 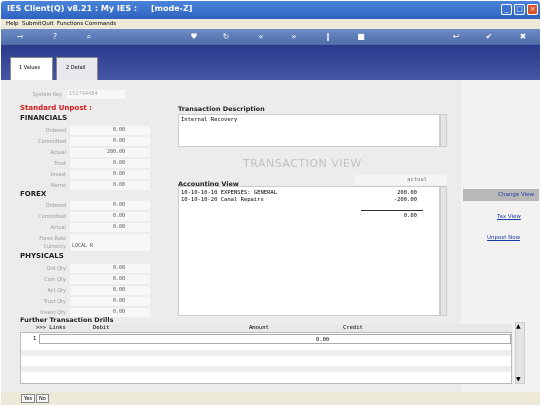 What do you see at coordinates (55, 280) in the screenshot?
I see `phy-com-label: Com Qty` at bounding box center [55, 280].